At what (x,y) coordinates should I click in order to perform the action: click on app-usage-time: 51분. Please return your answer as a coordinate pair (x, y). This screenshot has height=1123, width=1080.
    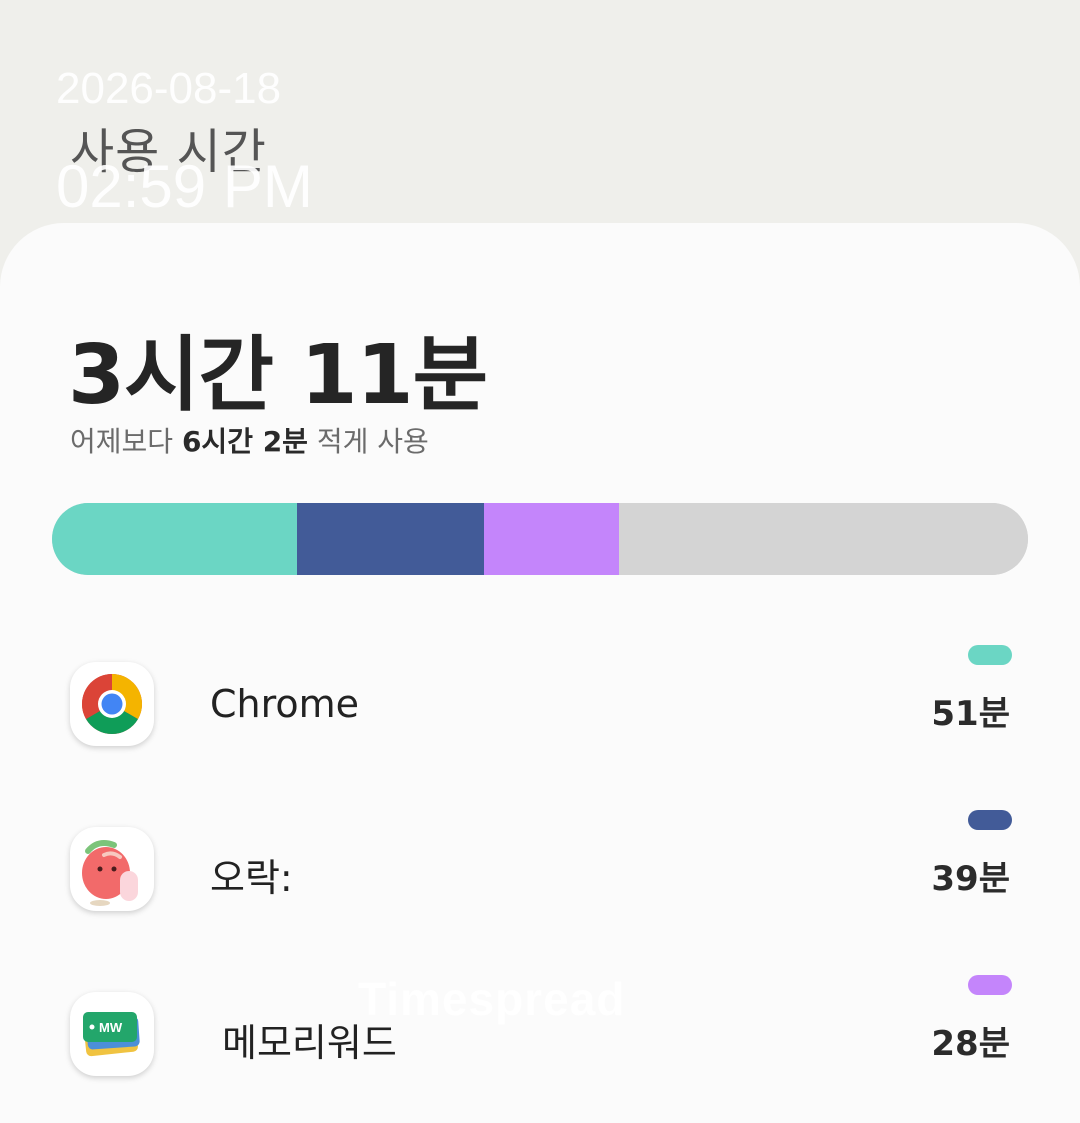
    Looking at the image, I should click on (970, 714).